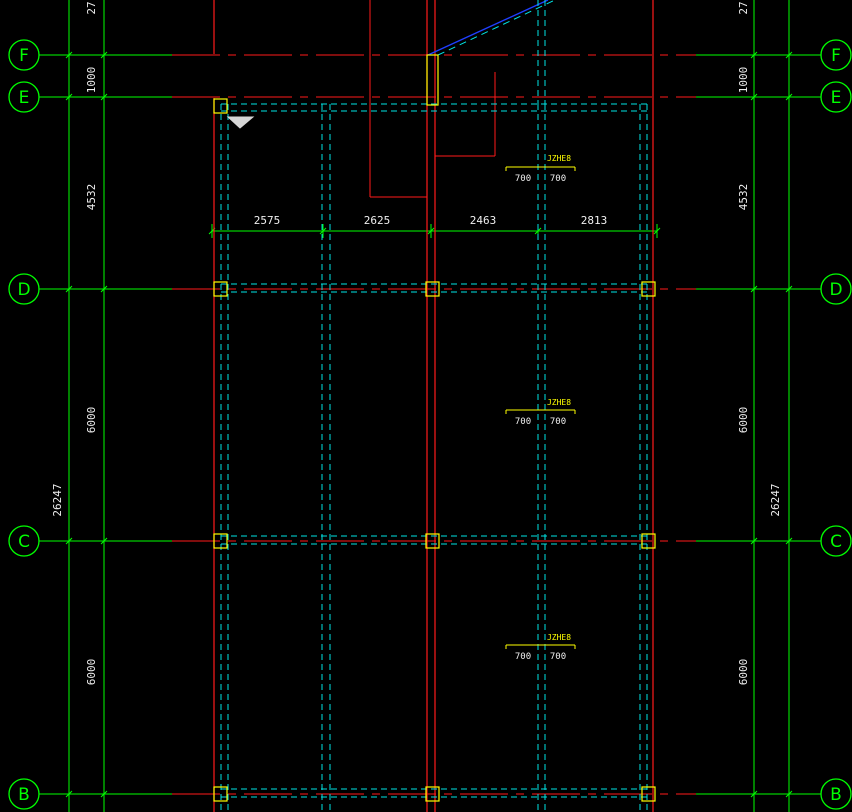 The image size is (852, 812). Describe the element at coordinates (240, 122) in the screenshot. I see `elevation-marker-icon` at that location.